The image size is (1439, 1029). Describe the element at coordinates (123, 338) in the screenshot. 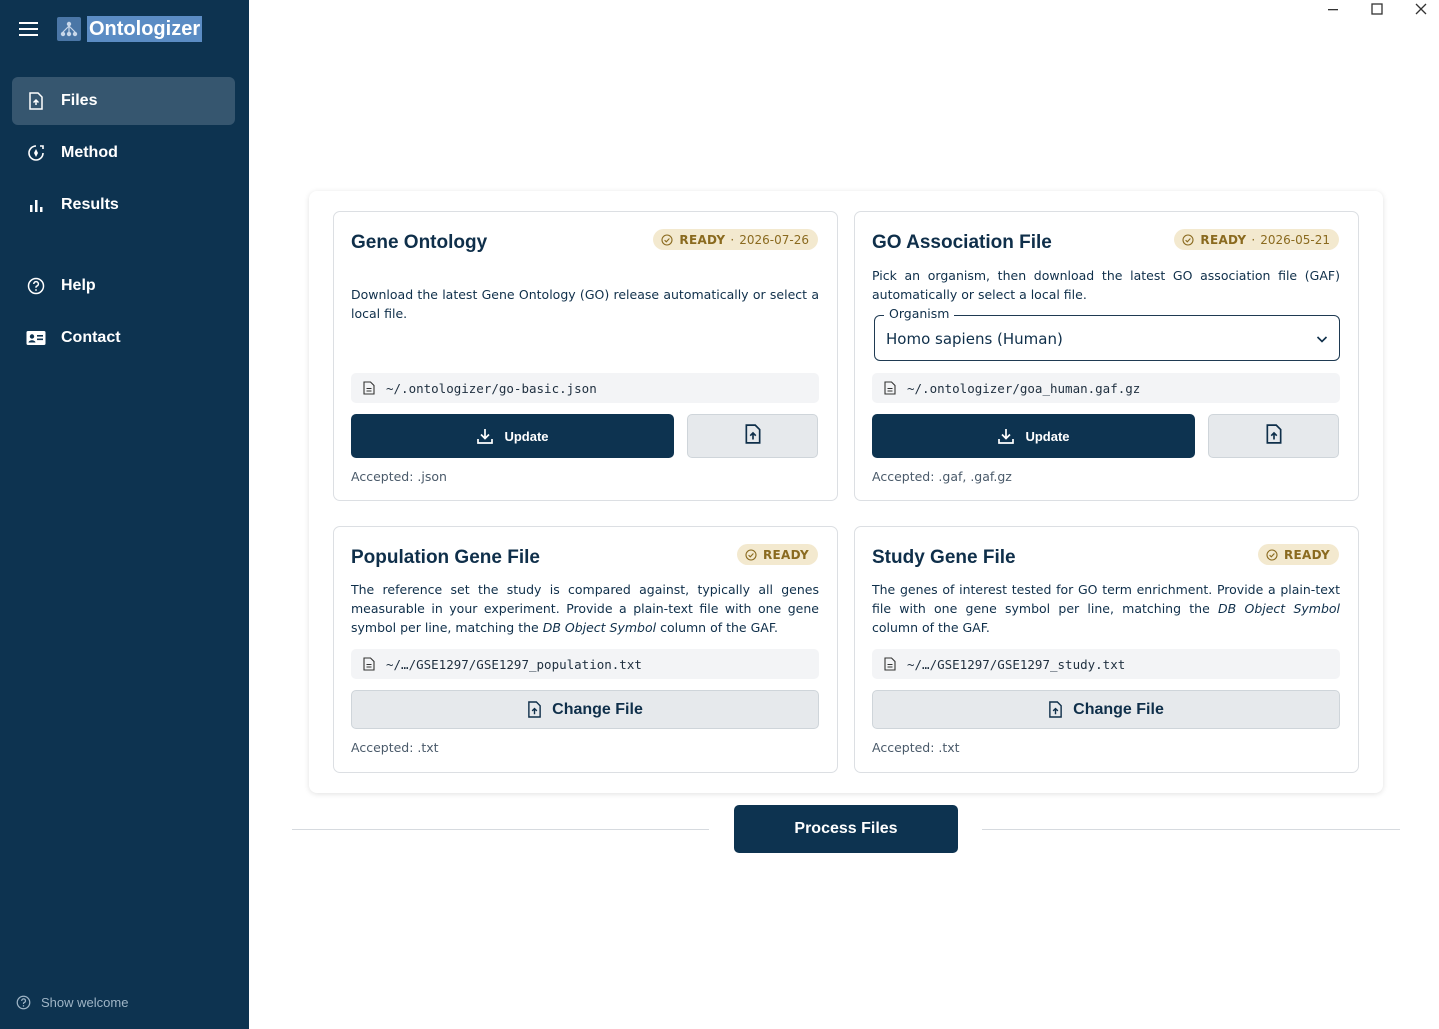

I see `sidebar-item-contact: Contact` at that location.